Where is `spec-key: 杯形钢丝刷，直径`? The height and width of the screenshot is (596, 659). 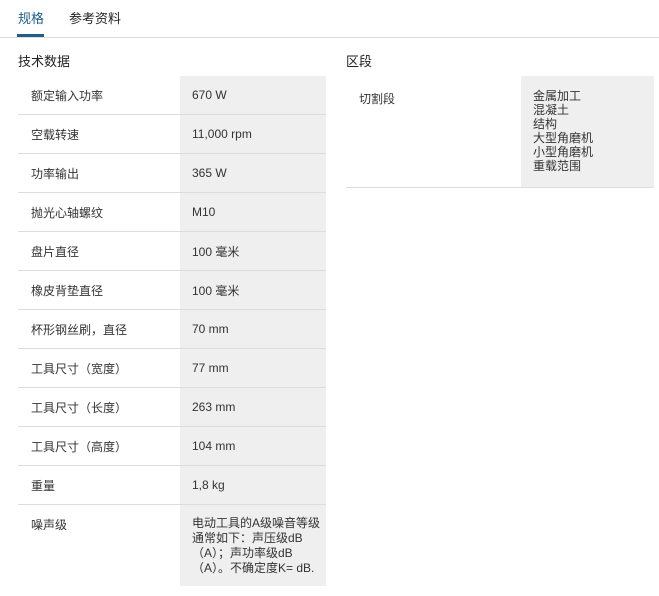
spec-key: 杯形钢丝刷，直径 is located at coordinates (99, 329).